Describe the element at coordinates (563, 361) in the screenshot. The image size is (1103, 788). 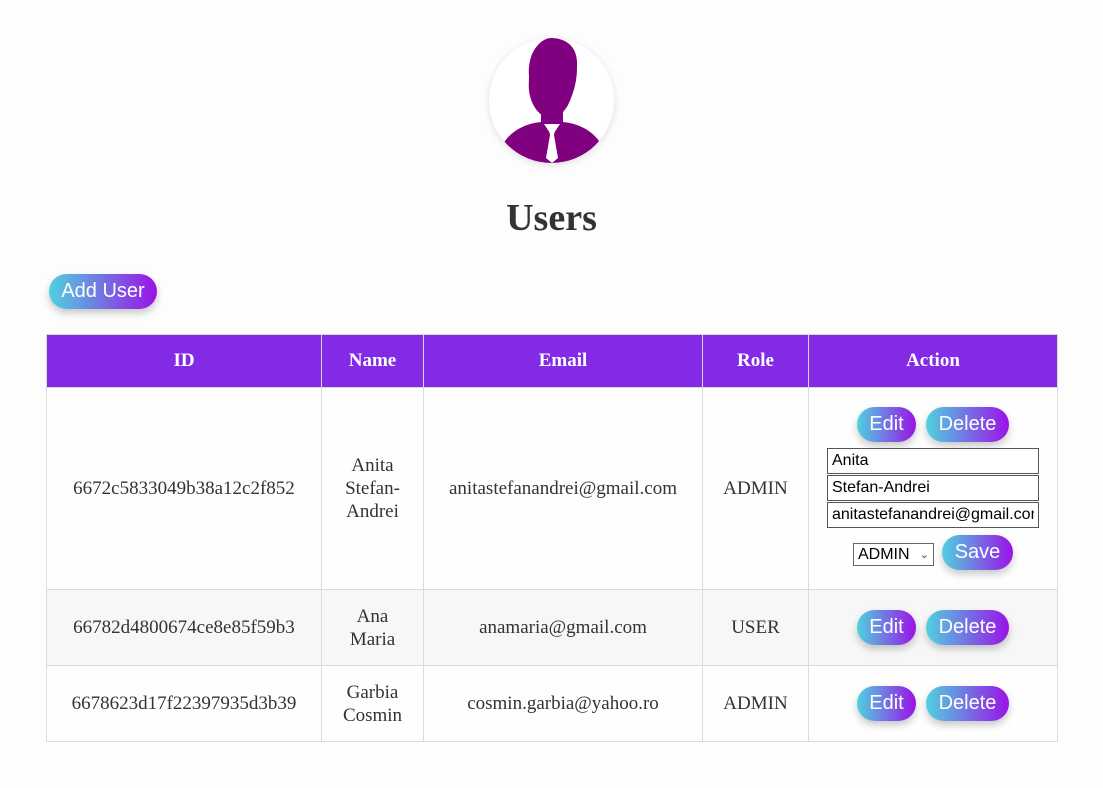
I see `column-header-email: Email` at that location.